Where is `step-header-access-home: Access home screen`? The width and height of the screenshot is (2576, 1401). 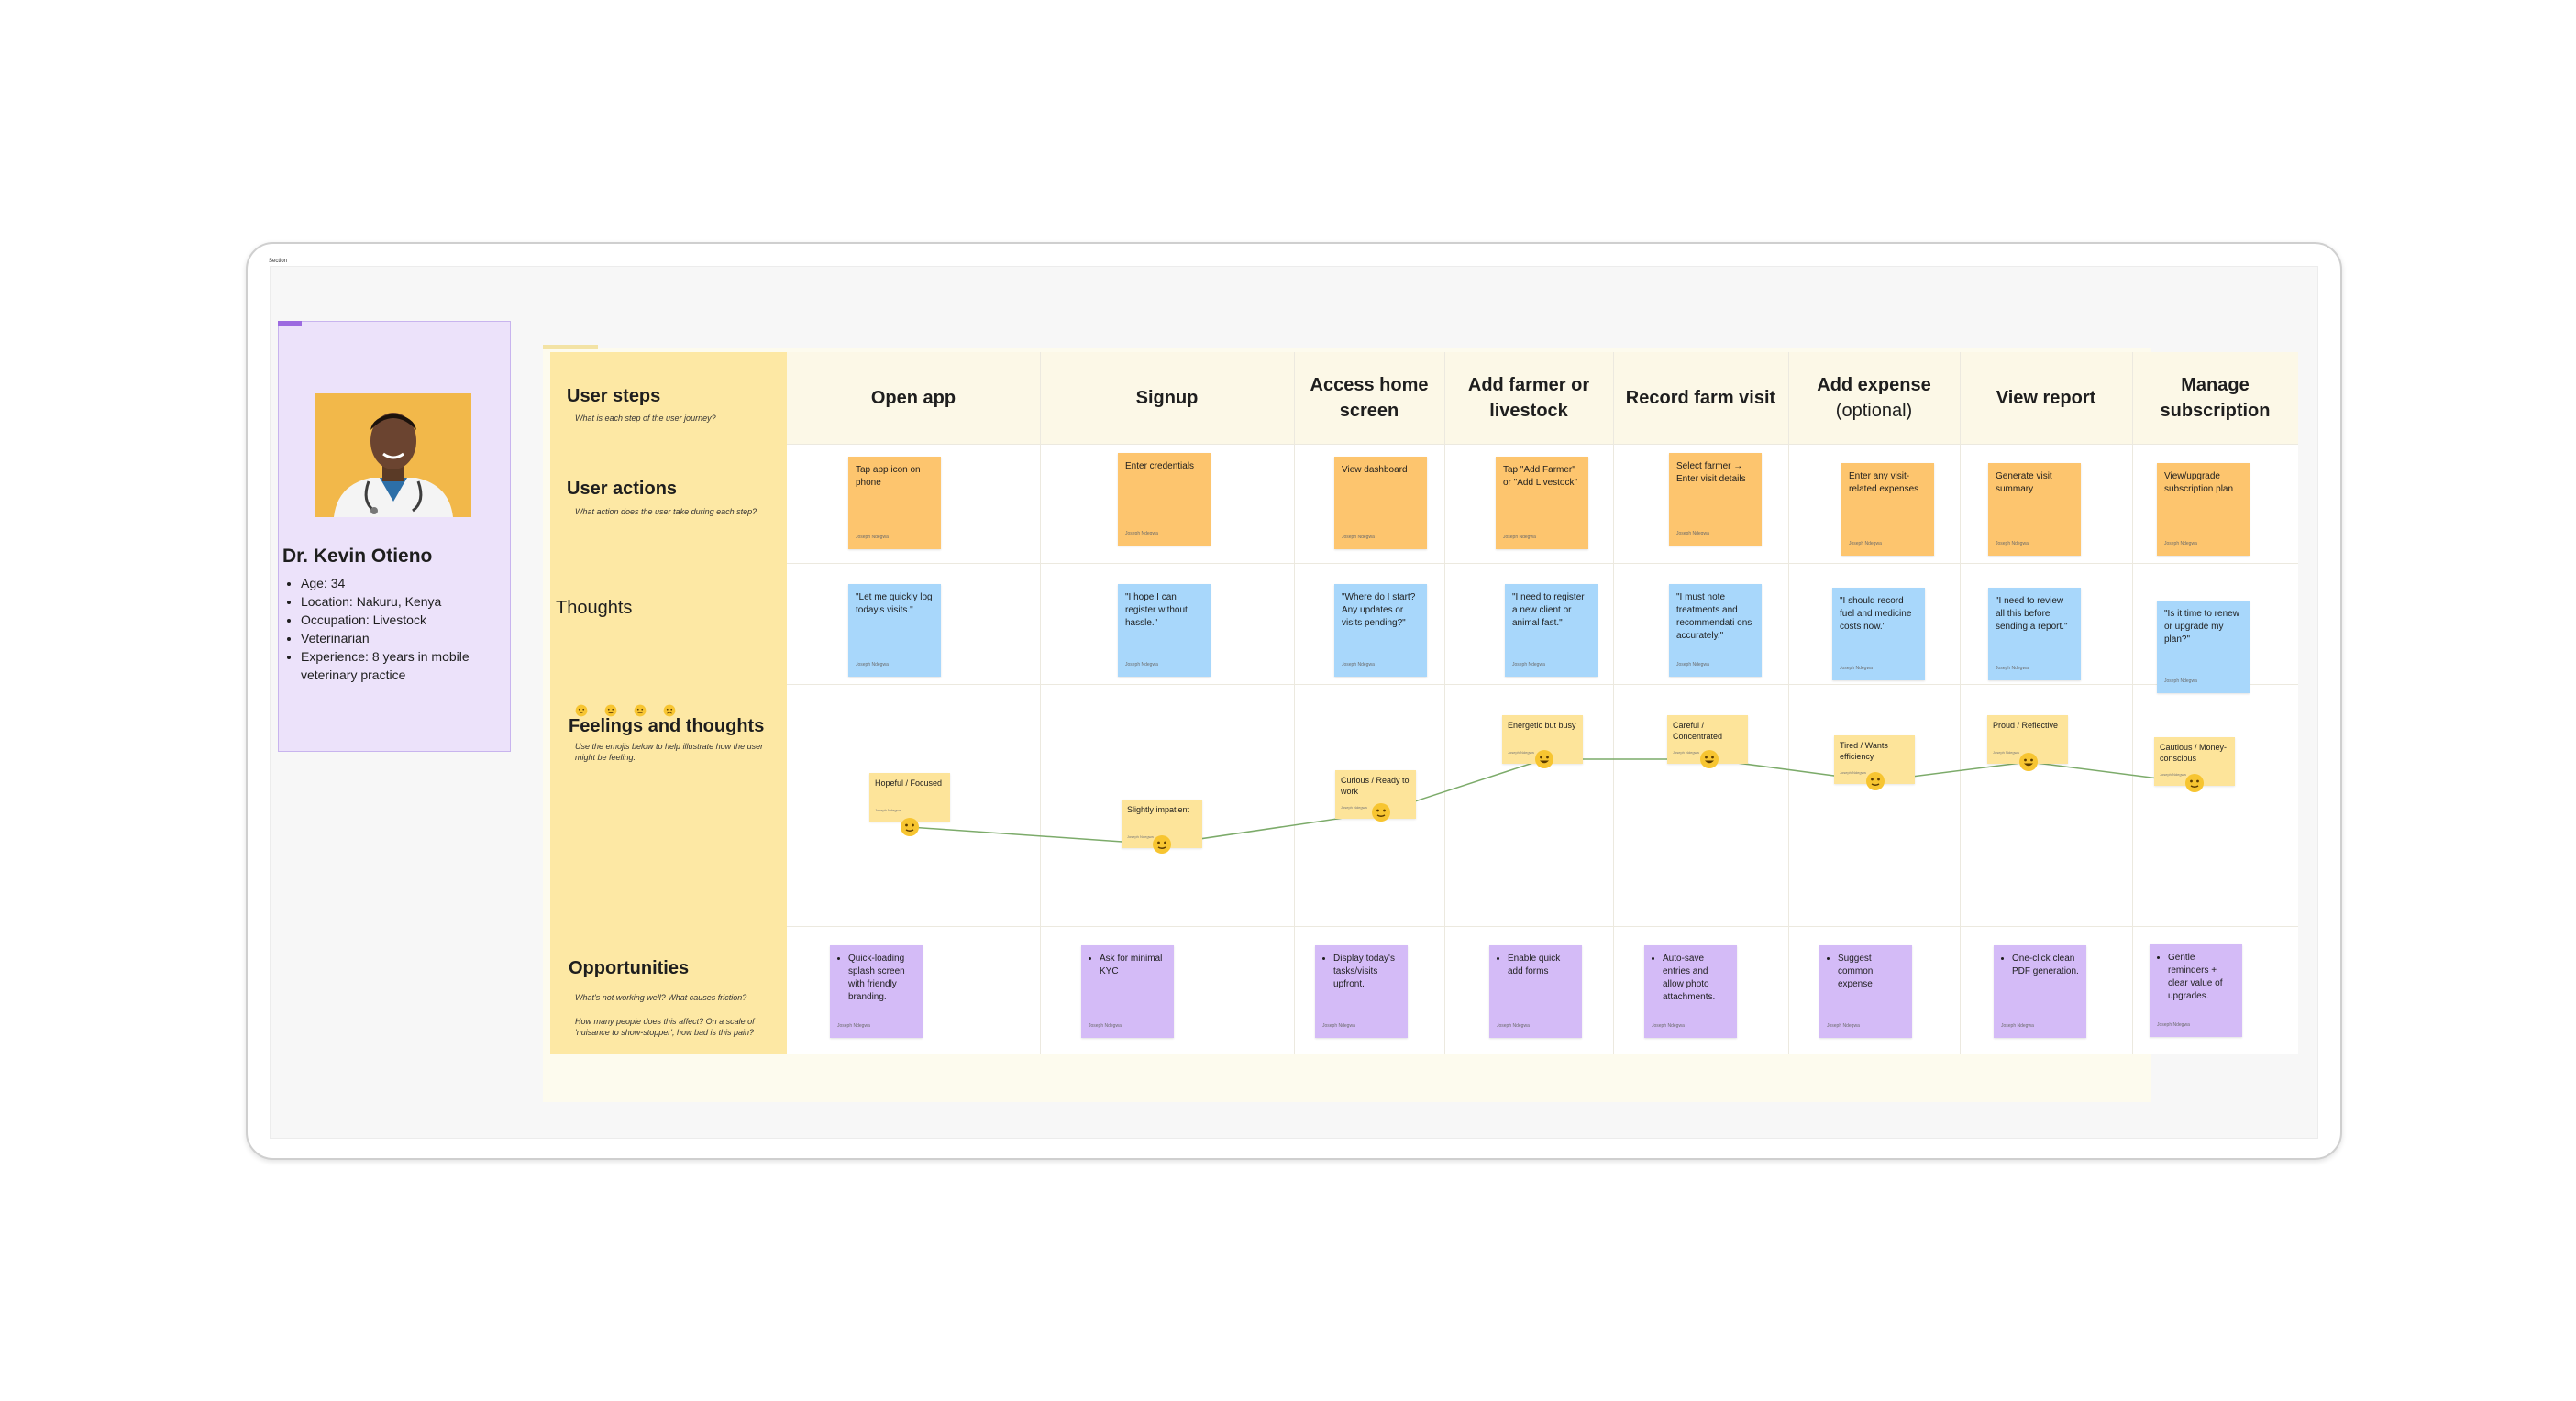 step-header-access-home: Access home screen is located at coordinates (1369, 398).